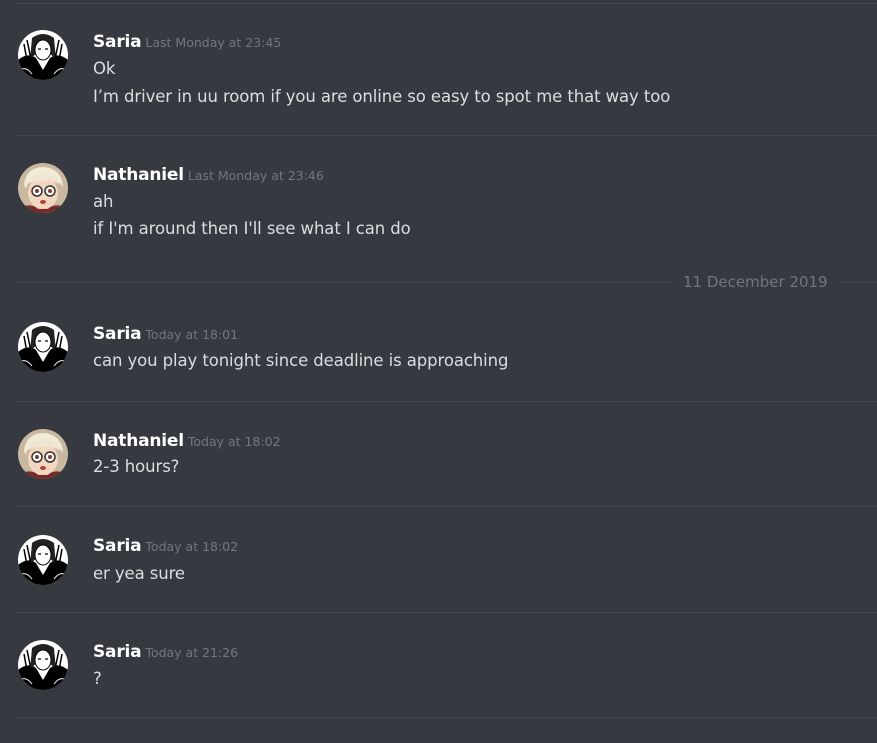 The image size is (877, 743). Describe the element at coordinates (755, 282) in the screenshot. I see `date-divider-label: 11 December 2019` at that location.